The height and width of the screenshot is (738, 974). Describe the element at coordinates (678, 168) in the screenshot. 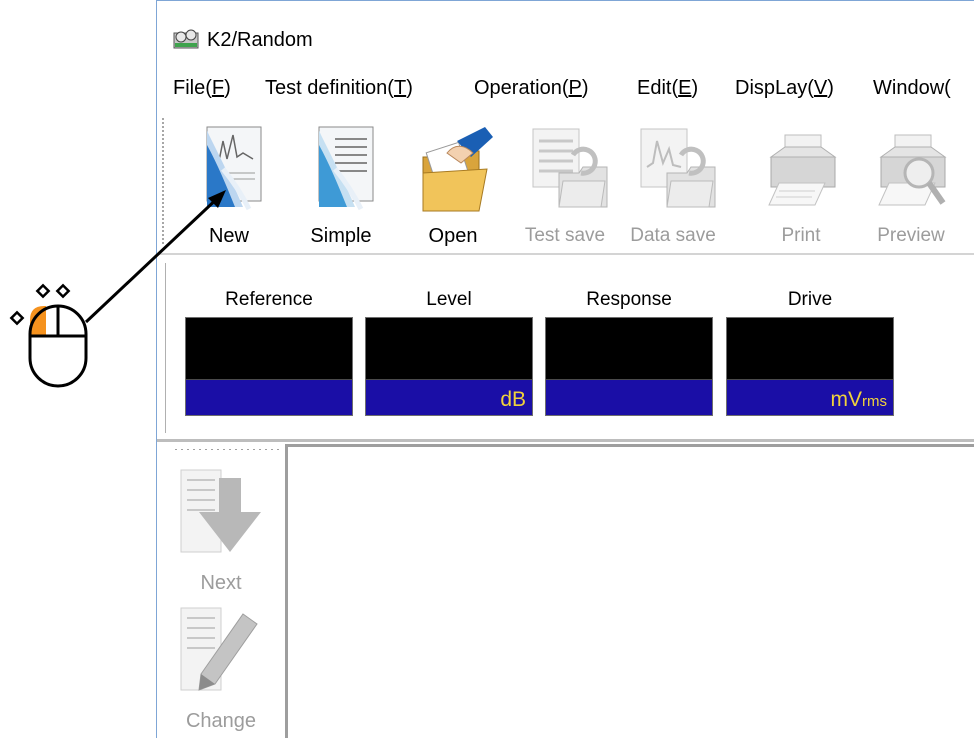

I see `data-save-icon` at that location.